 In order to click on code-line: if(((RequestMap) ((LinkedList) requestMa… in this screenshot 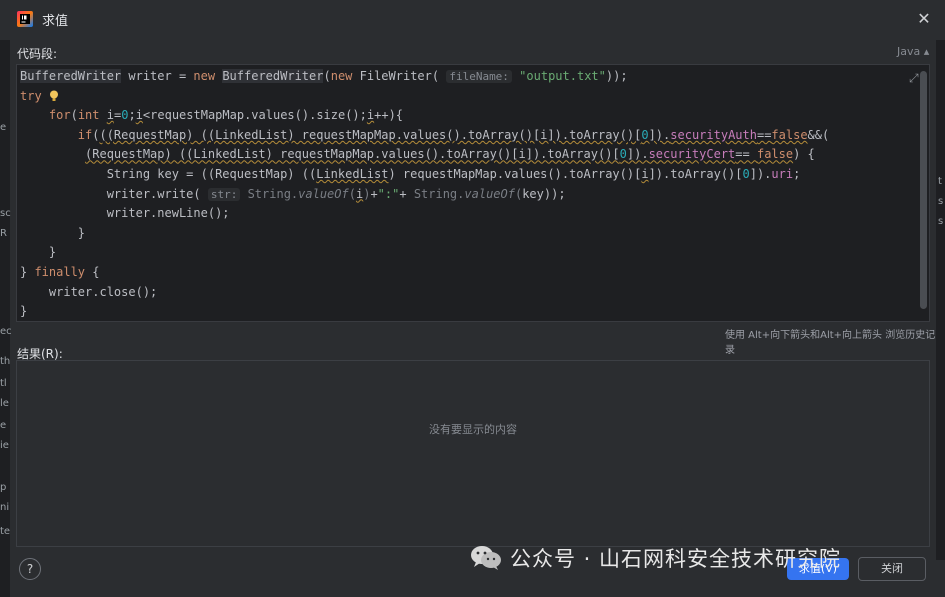, I will do `click(453, 134)`.